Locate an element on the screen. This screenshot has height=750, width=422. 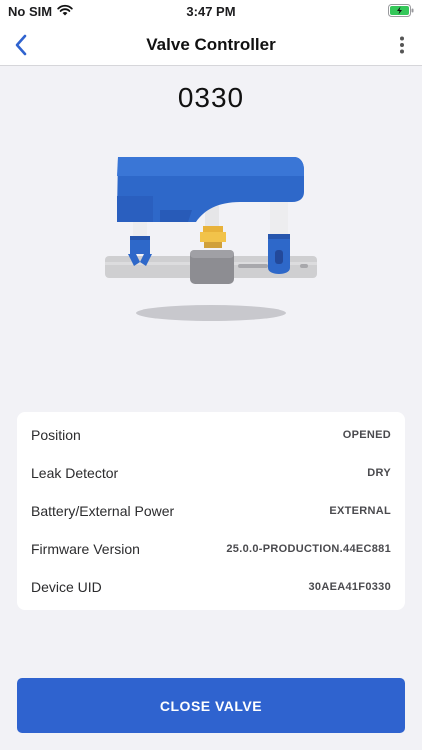
info-row-position: Position OPENED is located at coordinates (211, 435).